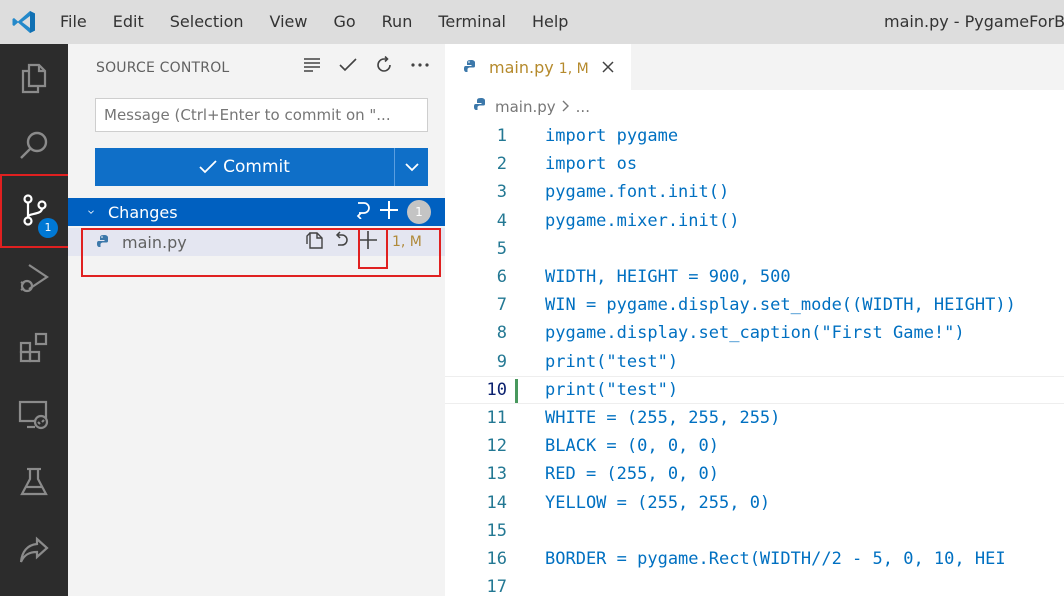 Image resolution: width=1064 pixels, height=596 pixels. What do you see at coordinates (289, 22) in the screenshot?
I see `menu-view: View` at bounding box center [289, 22].